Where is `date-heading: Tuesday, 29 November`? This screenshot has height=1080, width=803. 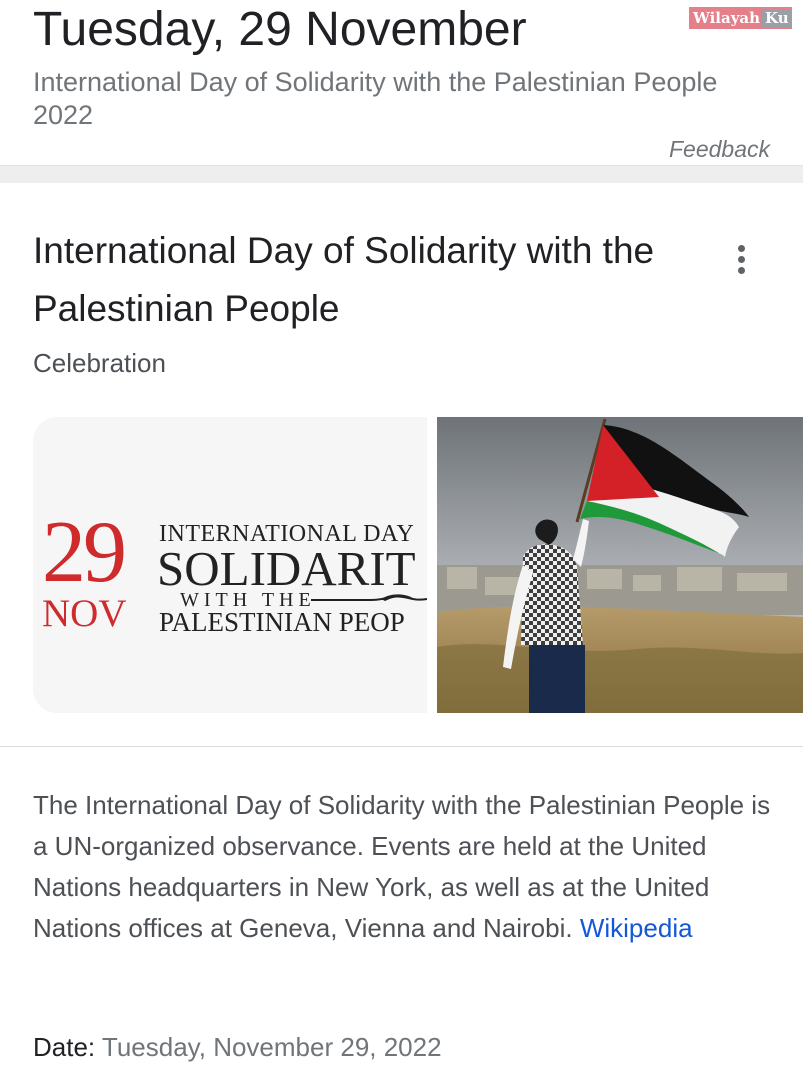
date-heading: Tuesday, 29 November is located at coordinates (280, 29).